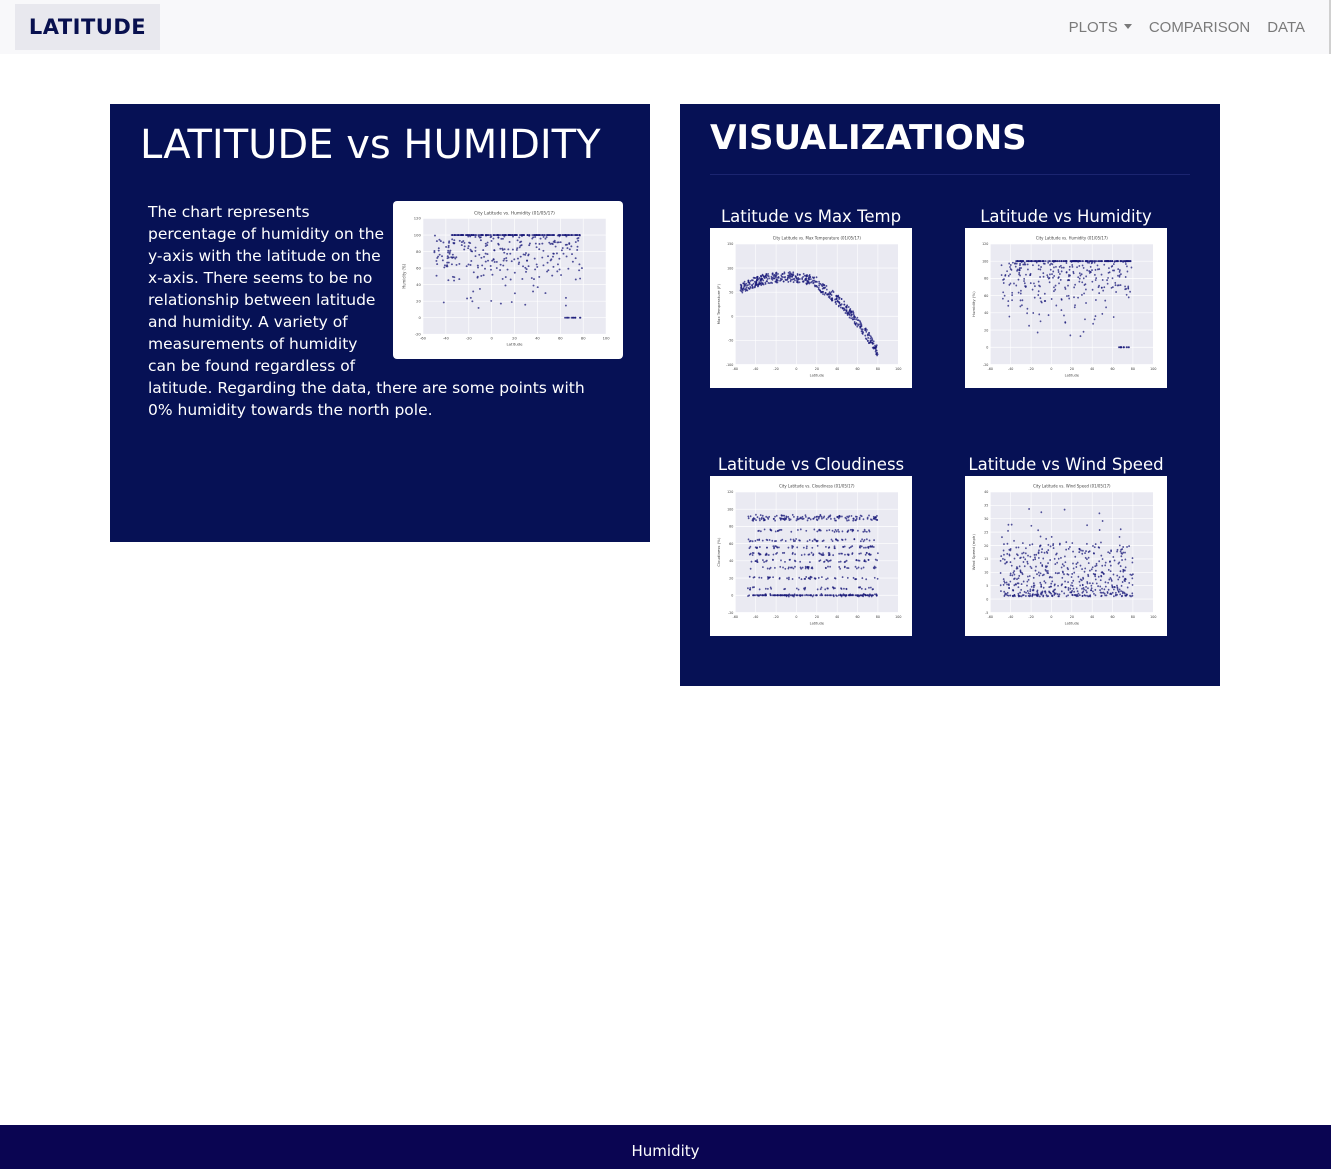 The height and width of the screenshot is (1169, 1331). Describe the element at coordinates (1100, 27) in the screenshot. I see `nav-plots-dropdown: PLOTS` at that location.